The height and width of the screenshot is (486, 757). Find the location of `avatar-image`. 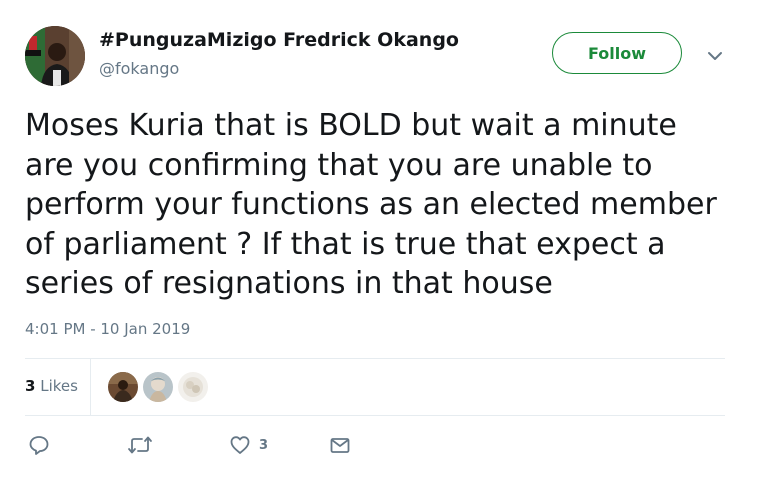

avatar-image is located at coordinates (55, 56).